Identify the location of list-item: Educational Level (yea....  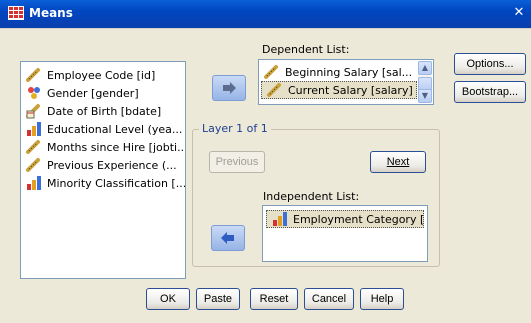
(103, 129).